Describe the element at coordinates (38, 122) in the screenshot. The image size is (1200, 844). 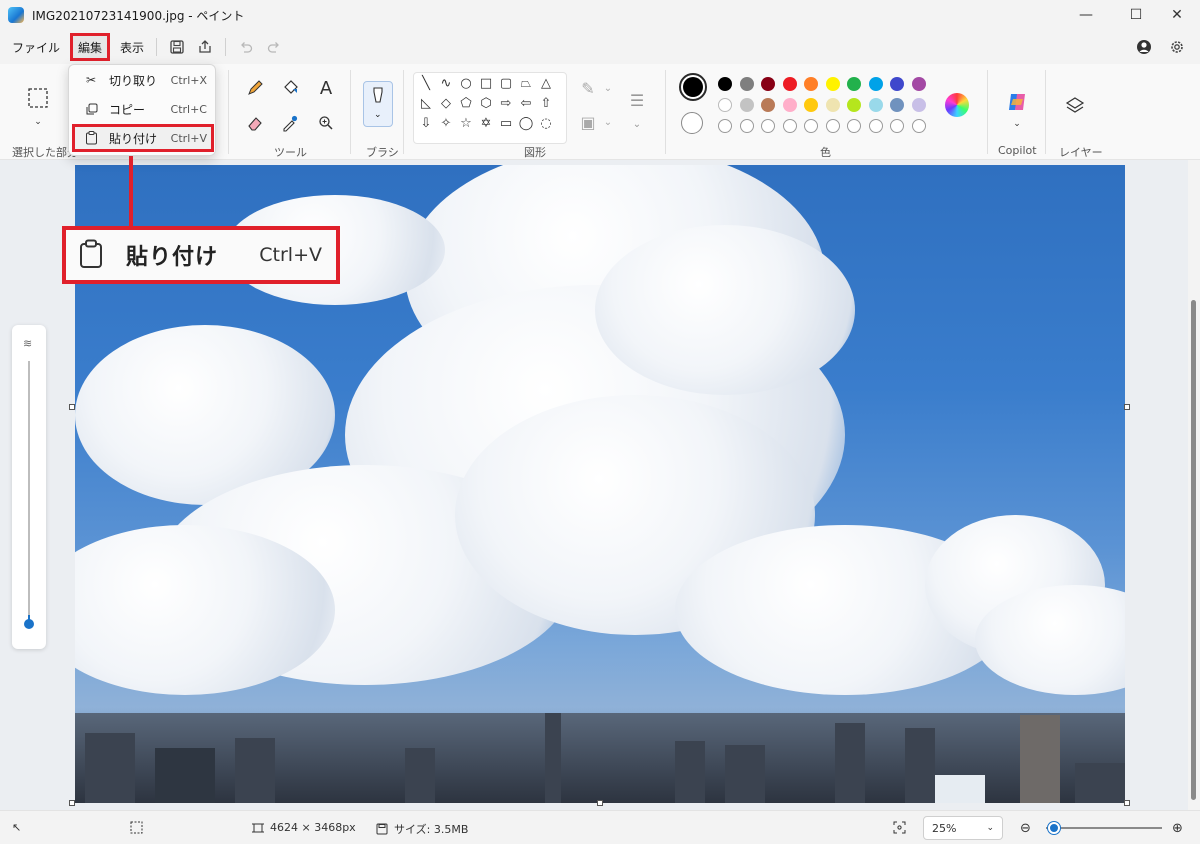
I see `selection-chevron-down-icon: ⌄` at that location.